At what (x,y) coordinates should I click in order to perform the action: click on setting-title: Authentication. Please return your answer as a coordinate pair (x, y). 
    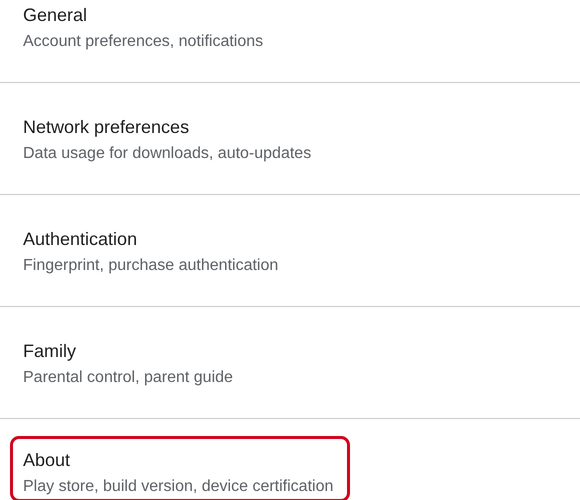
    Looking at the image, I should click on (150, 239).